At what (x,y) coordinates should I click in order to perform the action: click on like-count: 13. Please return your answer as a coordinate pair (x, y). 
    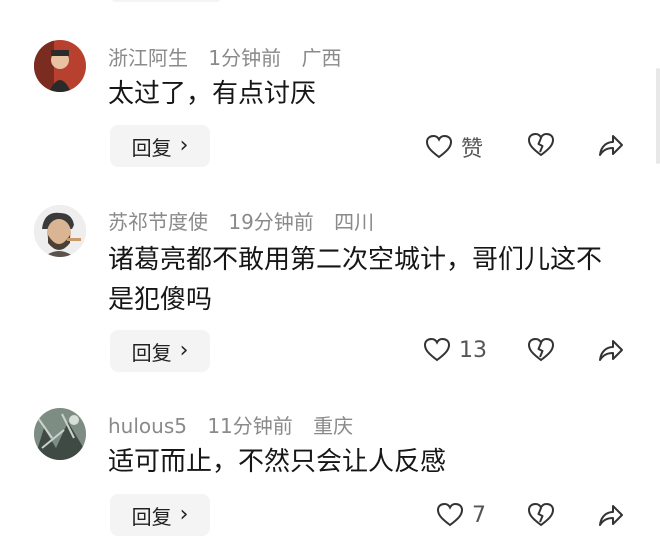
    Looking at the image, I should click on (473, 350).